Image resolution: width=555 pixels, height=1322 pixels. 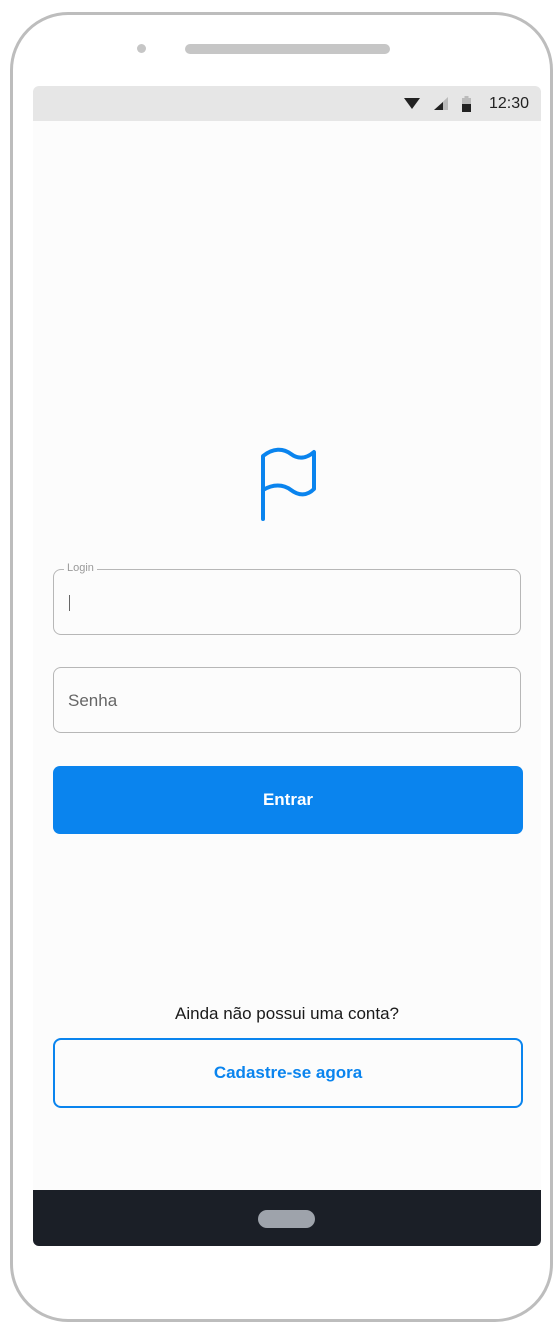 I want to click on home-button, so click(x=286, y=1219).